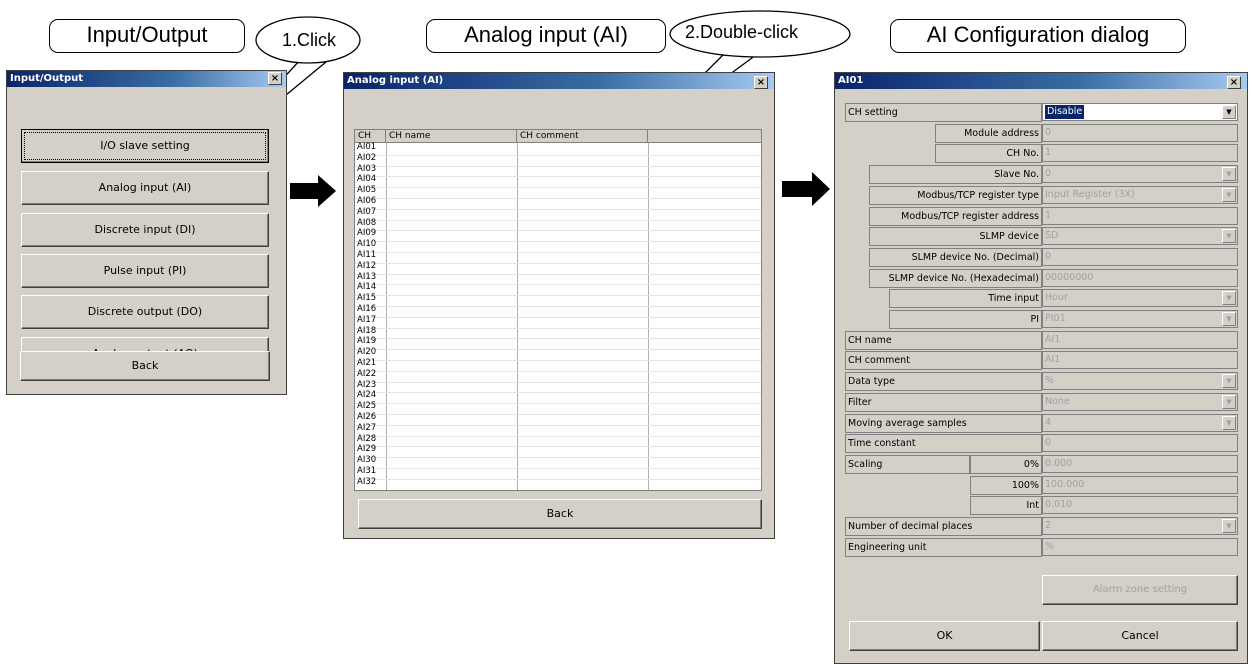  I want to click on scaling-100-percent-value: 100.000, so click(1065, 484).